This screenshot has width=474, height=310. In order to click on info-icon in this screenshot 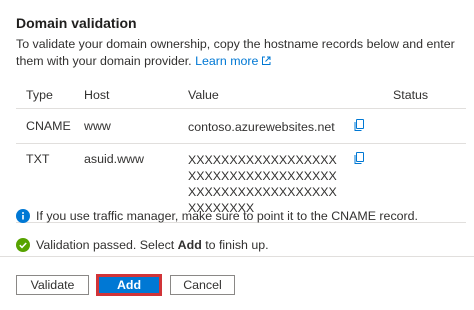, I will do `click(23, 216)`.